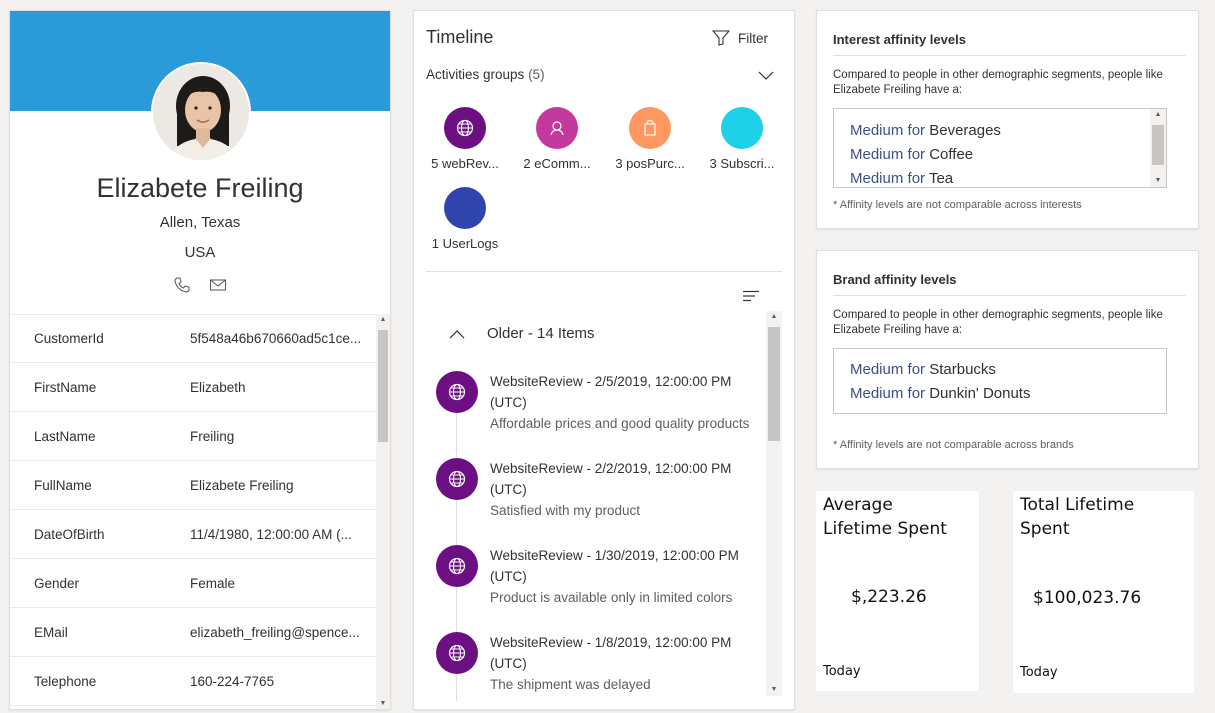 Image resolution: width=1215 pixels, height=713 pixels. I want to click on activity-group-label: 1 UserLogs, so click(465, 243).